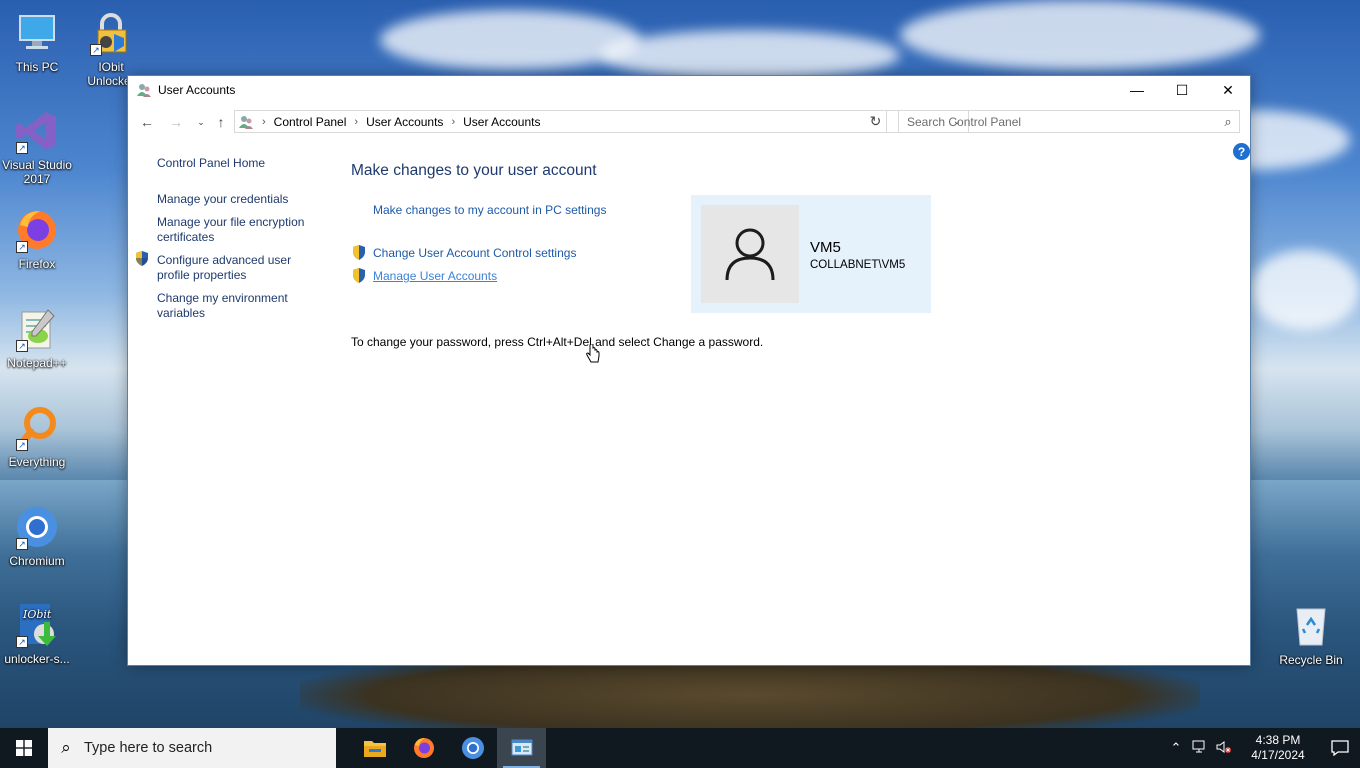 Image resolution: width=1360 pixels, height=768 pixels. I want to click on desktop-icon-label: Recycle Bin, so click(1311, 660).